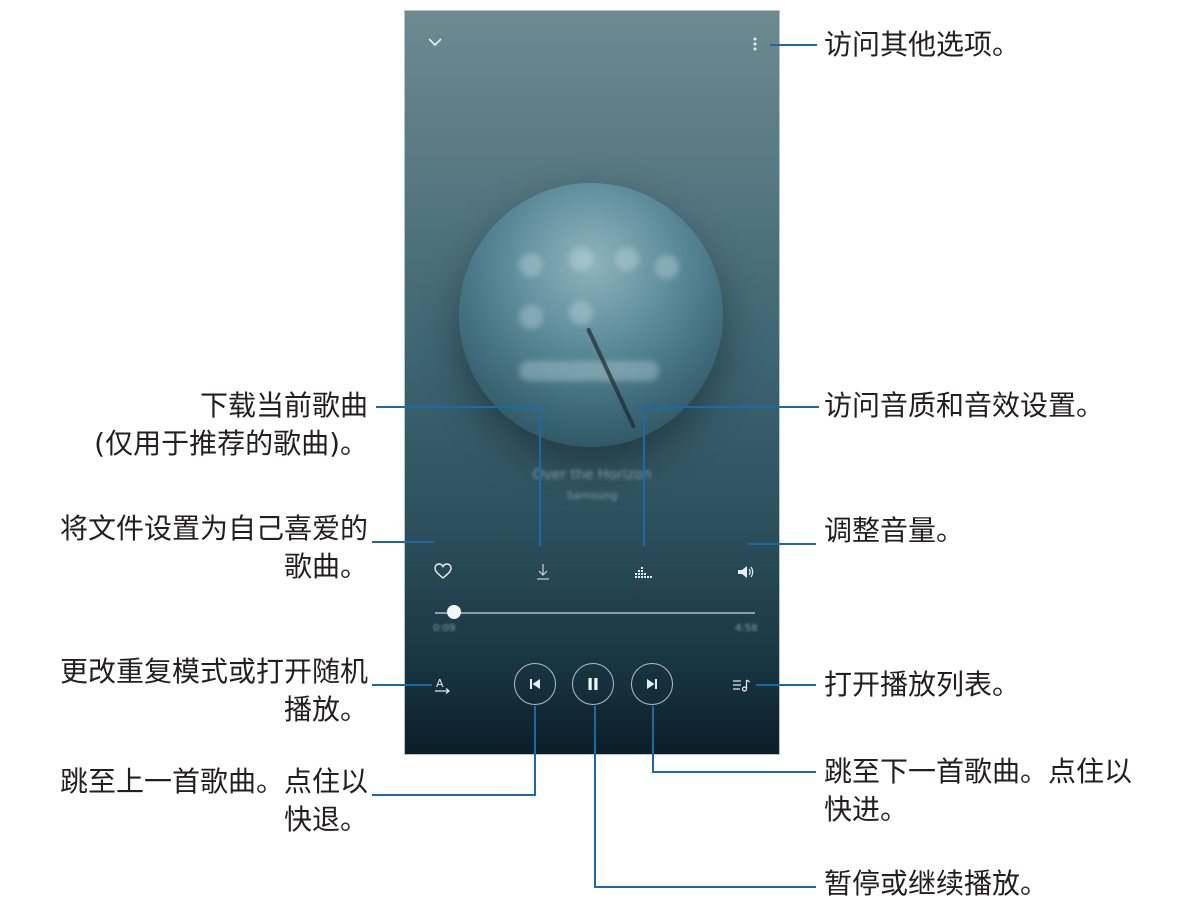 The image size is (1179, 903). What do you see at coordinates (444, 628) in the screenshot?
I see `elapsed-time: 0:09` at bounding box center [444, 628].